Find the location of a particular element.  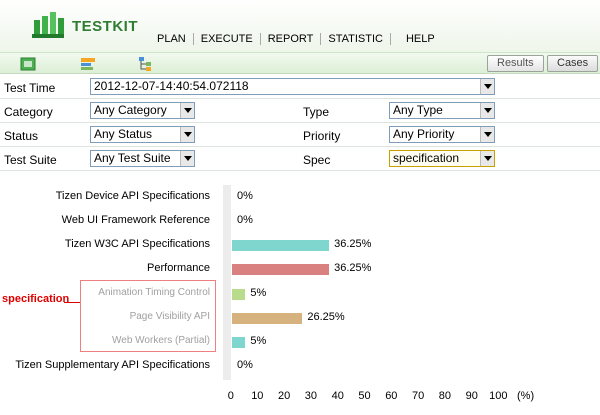

x-tick-label: 0 is located at coordinates (230, 396).